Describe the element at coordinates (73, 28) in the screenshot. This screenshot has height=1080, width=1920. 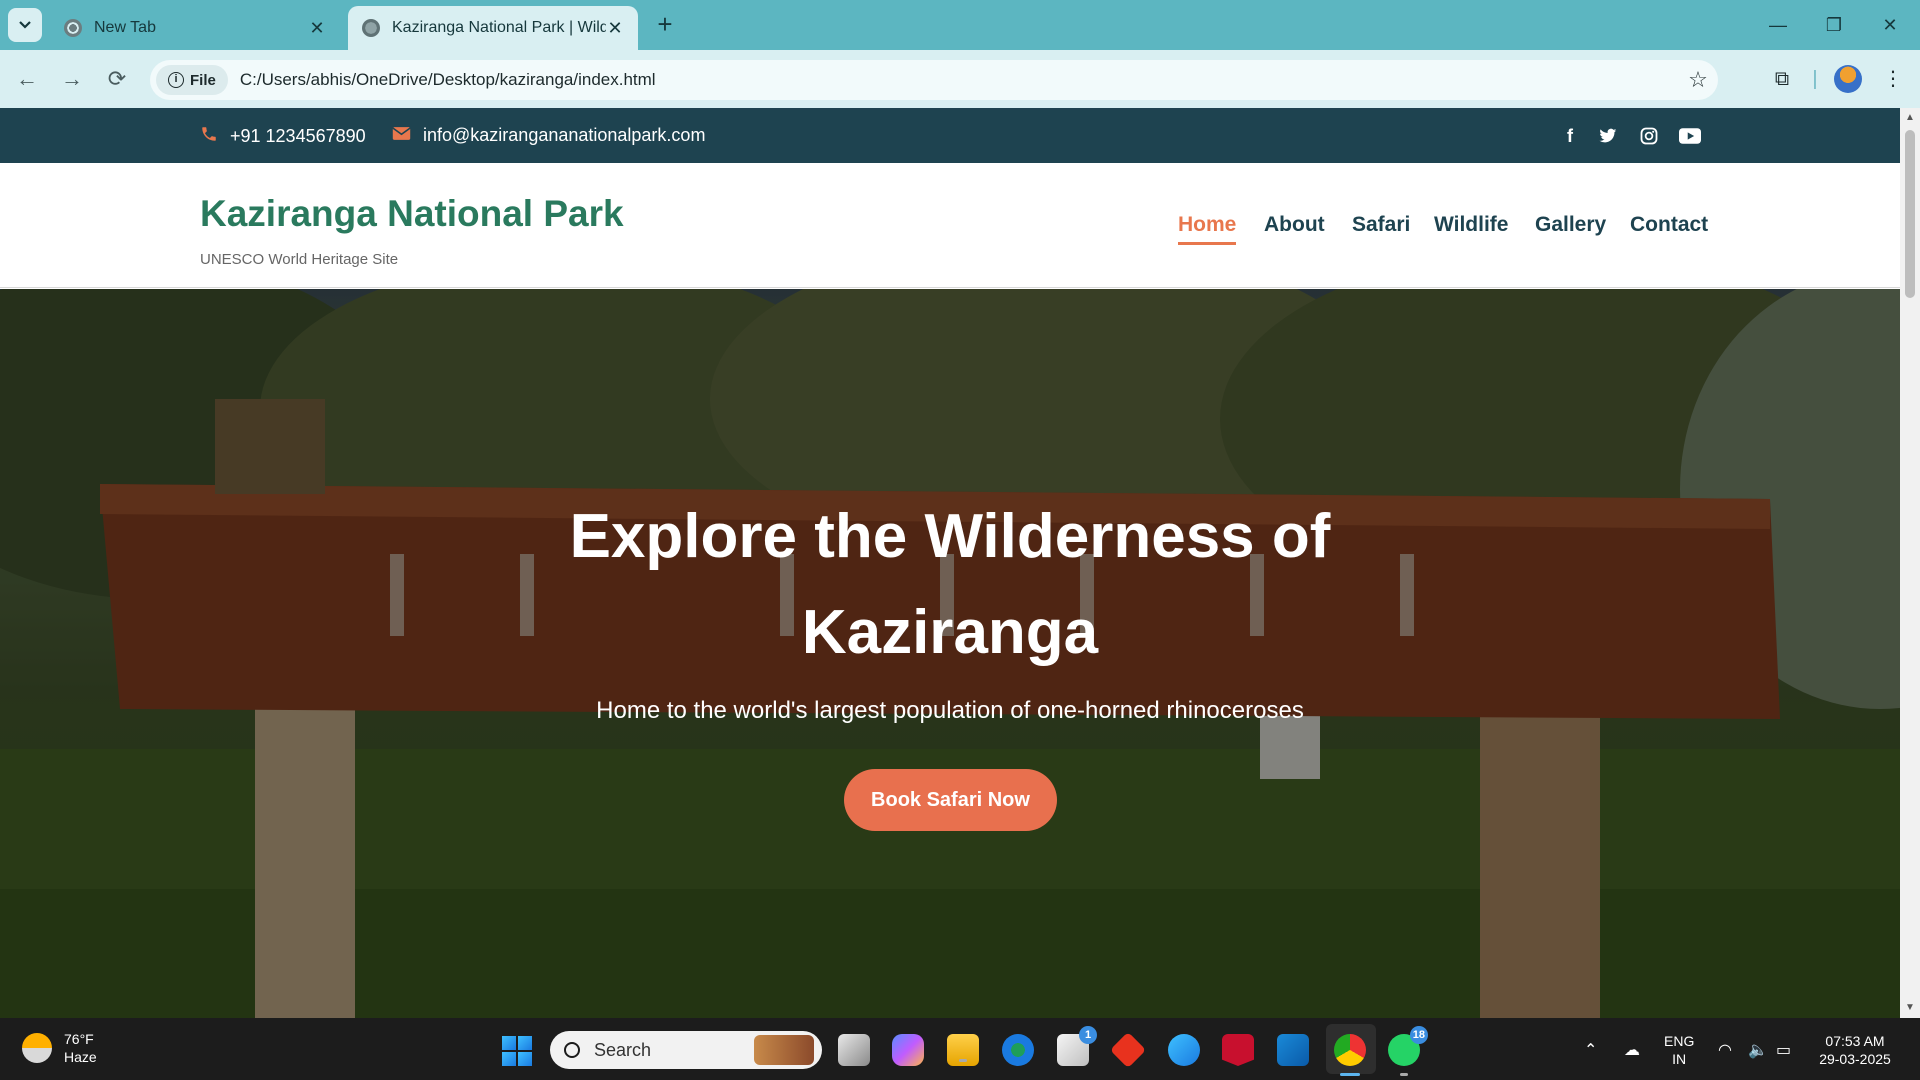
I see `chrome-icon` at that location.